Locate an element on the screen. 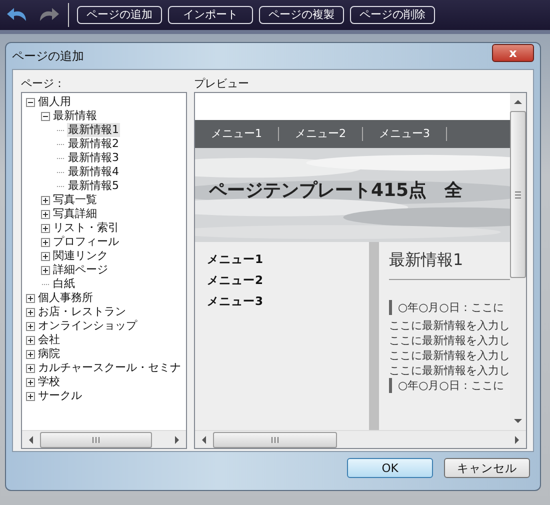  tree-item: サークル is located at coordinates (60, 396).